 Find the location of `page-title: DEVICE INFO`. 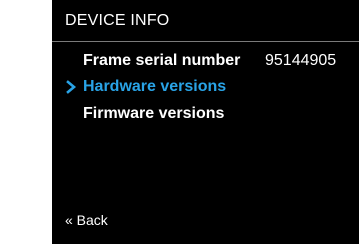

page-title: DEVICE INFO is located at coordinates (117, 20).